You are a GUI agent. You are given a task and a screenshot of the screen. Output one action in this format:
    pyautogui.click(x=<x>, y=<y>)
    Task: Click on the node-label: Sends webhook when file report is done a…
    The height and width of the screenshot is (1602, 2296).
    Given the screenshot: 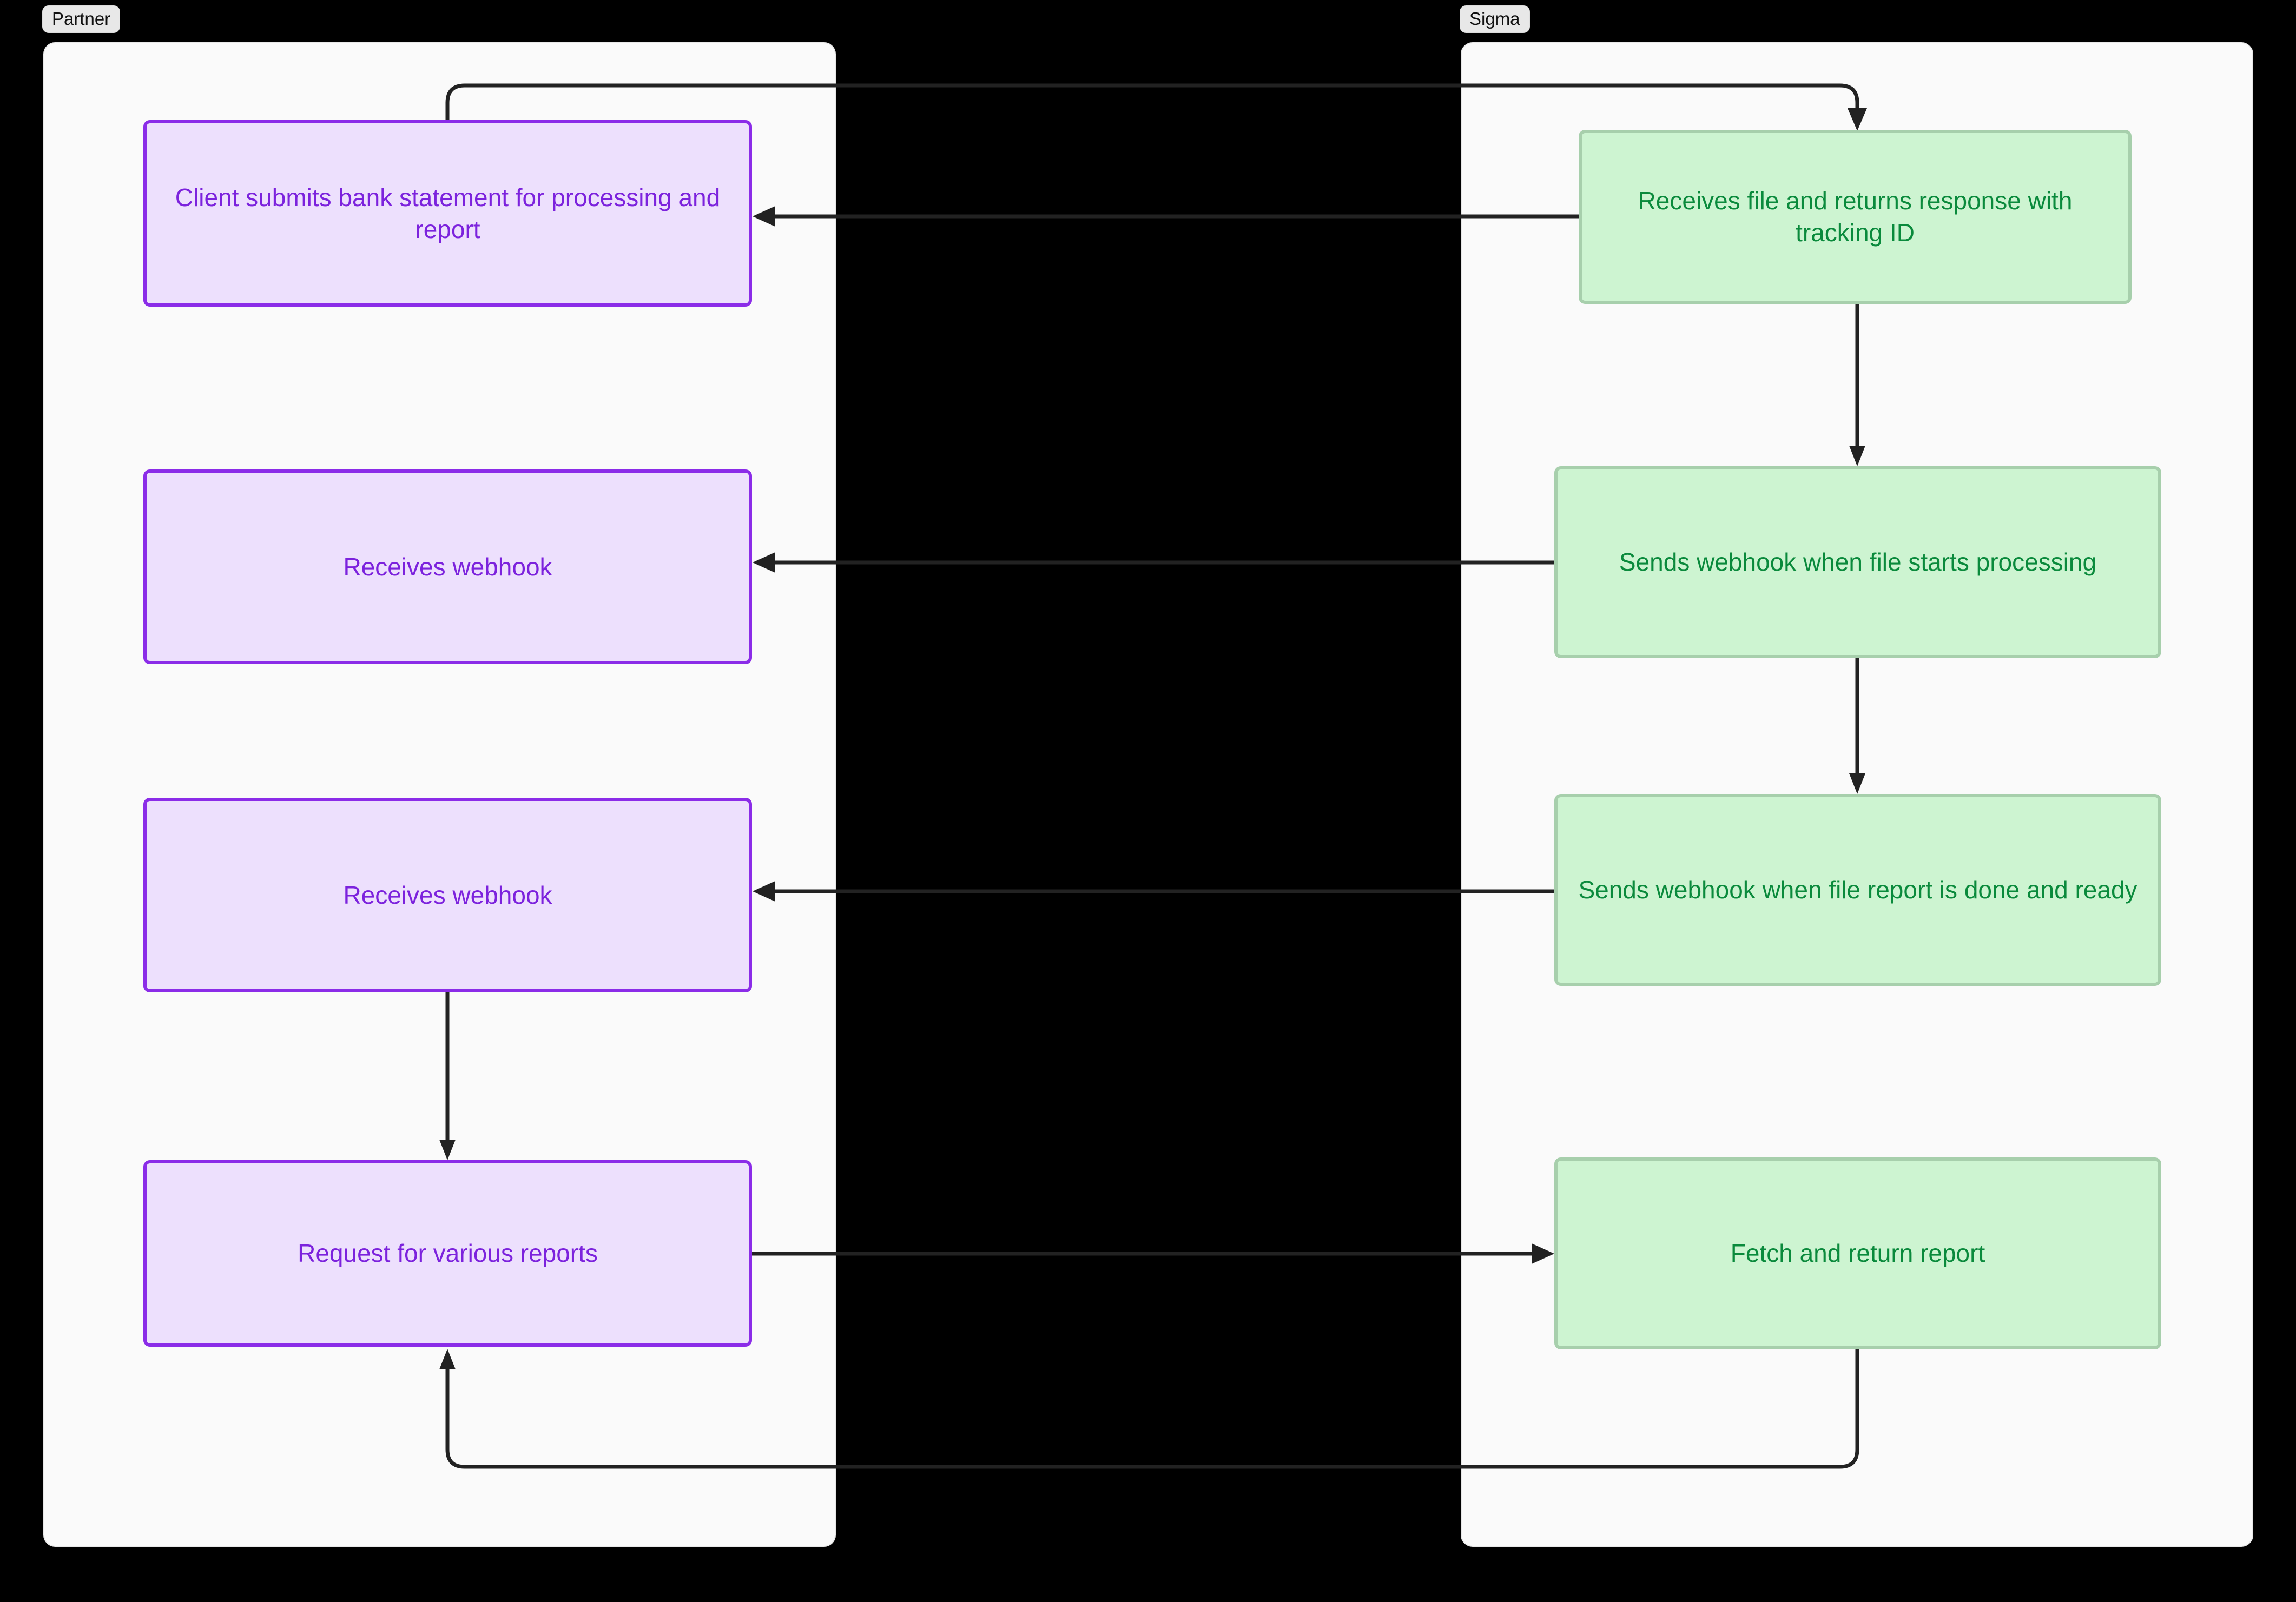 What is the action you would take?
    pyautogui.click(x=1857, y=890)
    